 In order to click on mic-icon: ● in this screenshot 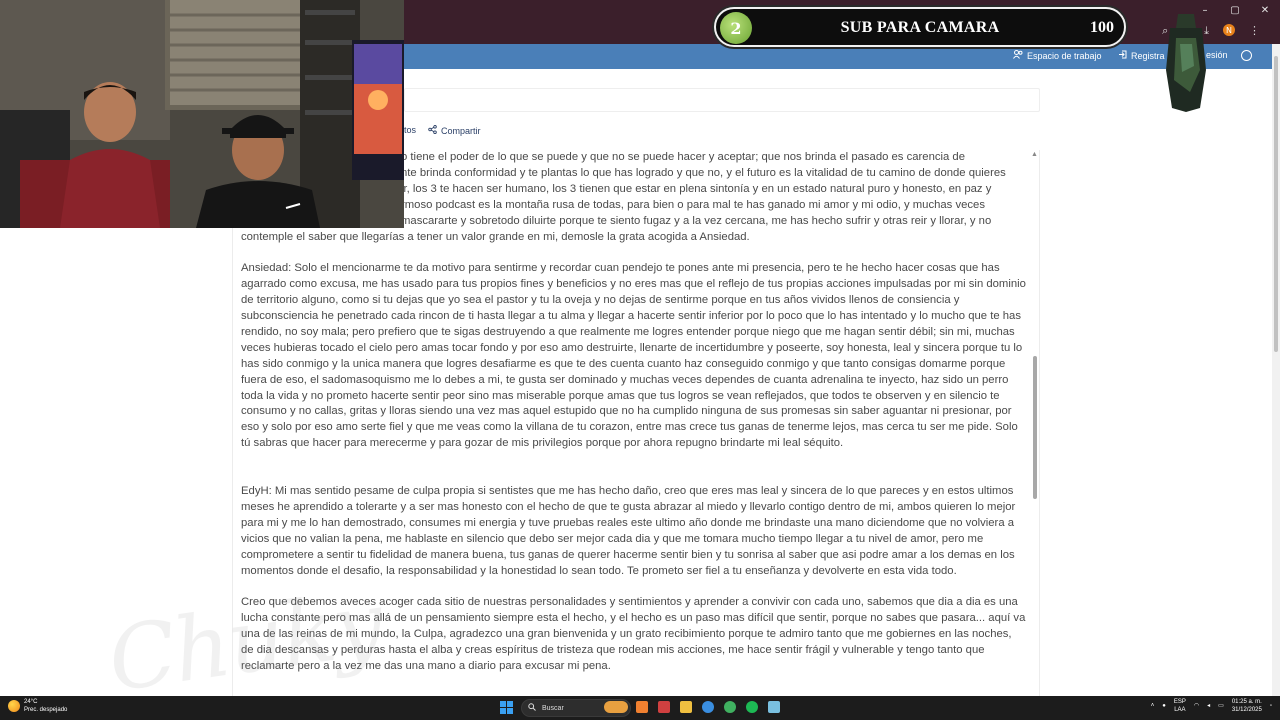, I will do `click(1164, 706)`.